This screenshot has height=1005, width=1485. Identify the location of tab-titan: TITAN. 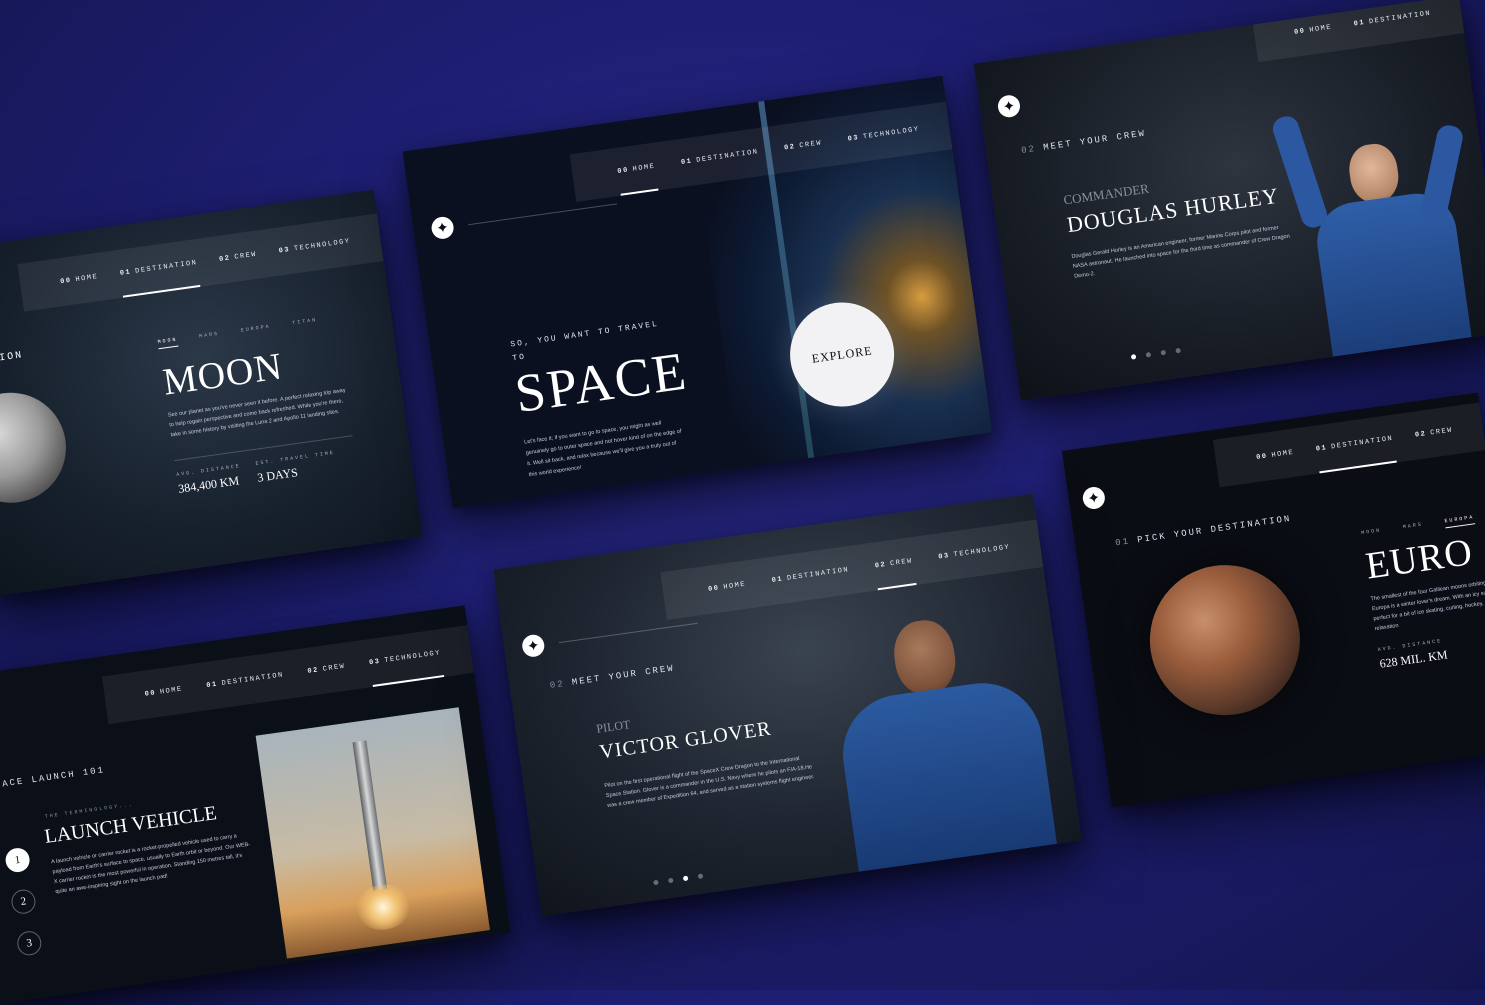
(305, 323).